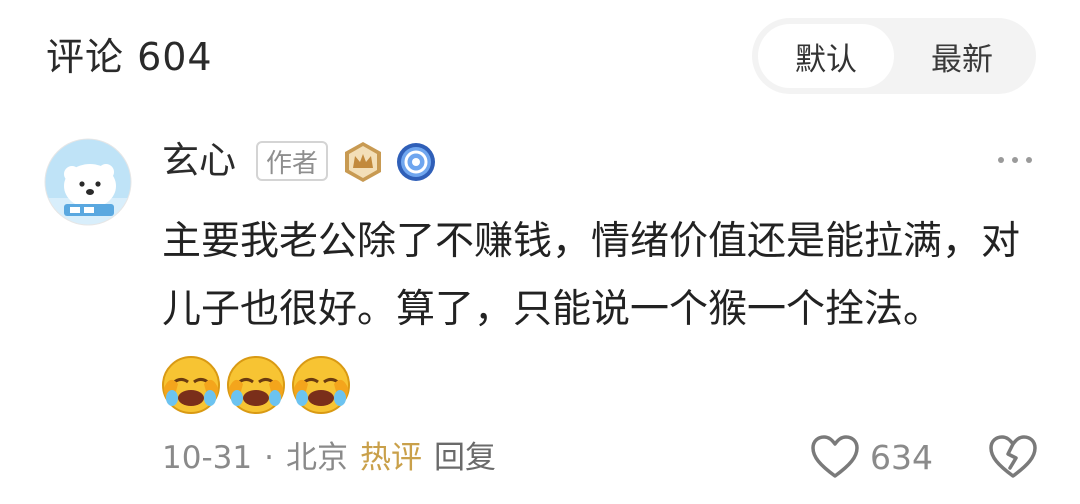 The height and width of the screenshot is (504, 1080). What do you see at coordinates (962, 56) in the screenshot?
I see `sort-latest-tab: 最新` at bounding box center [962, 56].